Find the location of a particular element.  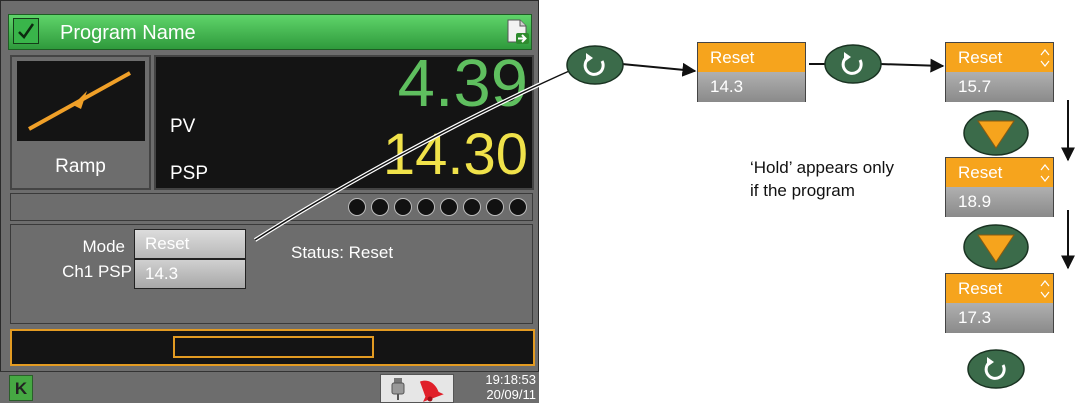

sequence-value: 15.7 is located at coordinates (999, 87).